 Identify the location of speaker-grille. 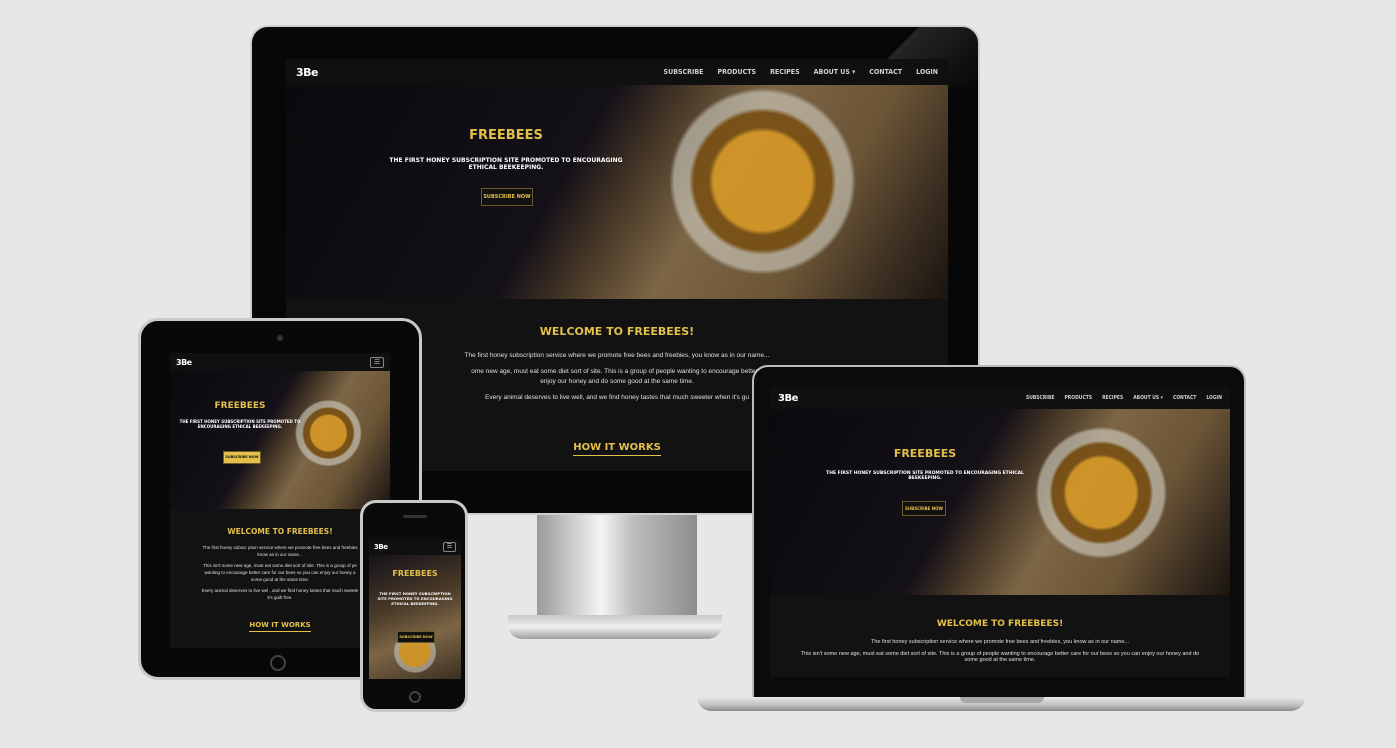
(415, 516).